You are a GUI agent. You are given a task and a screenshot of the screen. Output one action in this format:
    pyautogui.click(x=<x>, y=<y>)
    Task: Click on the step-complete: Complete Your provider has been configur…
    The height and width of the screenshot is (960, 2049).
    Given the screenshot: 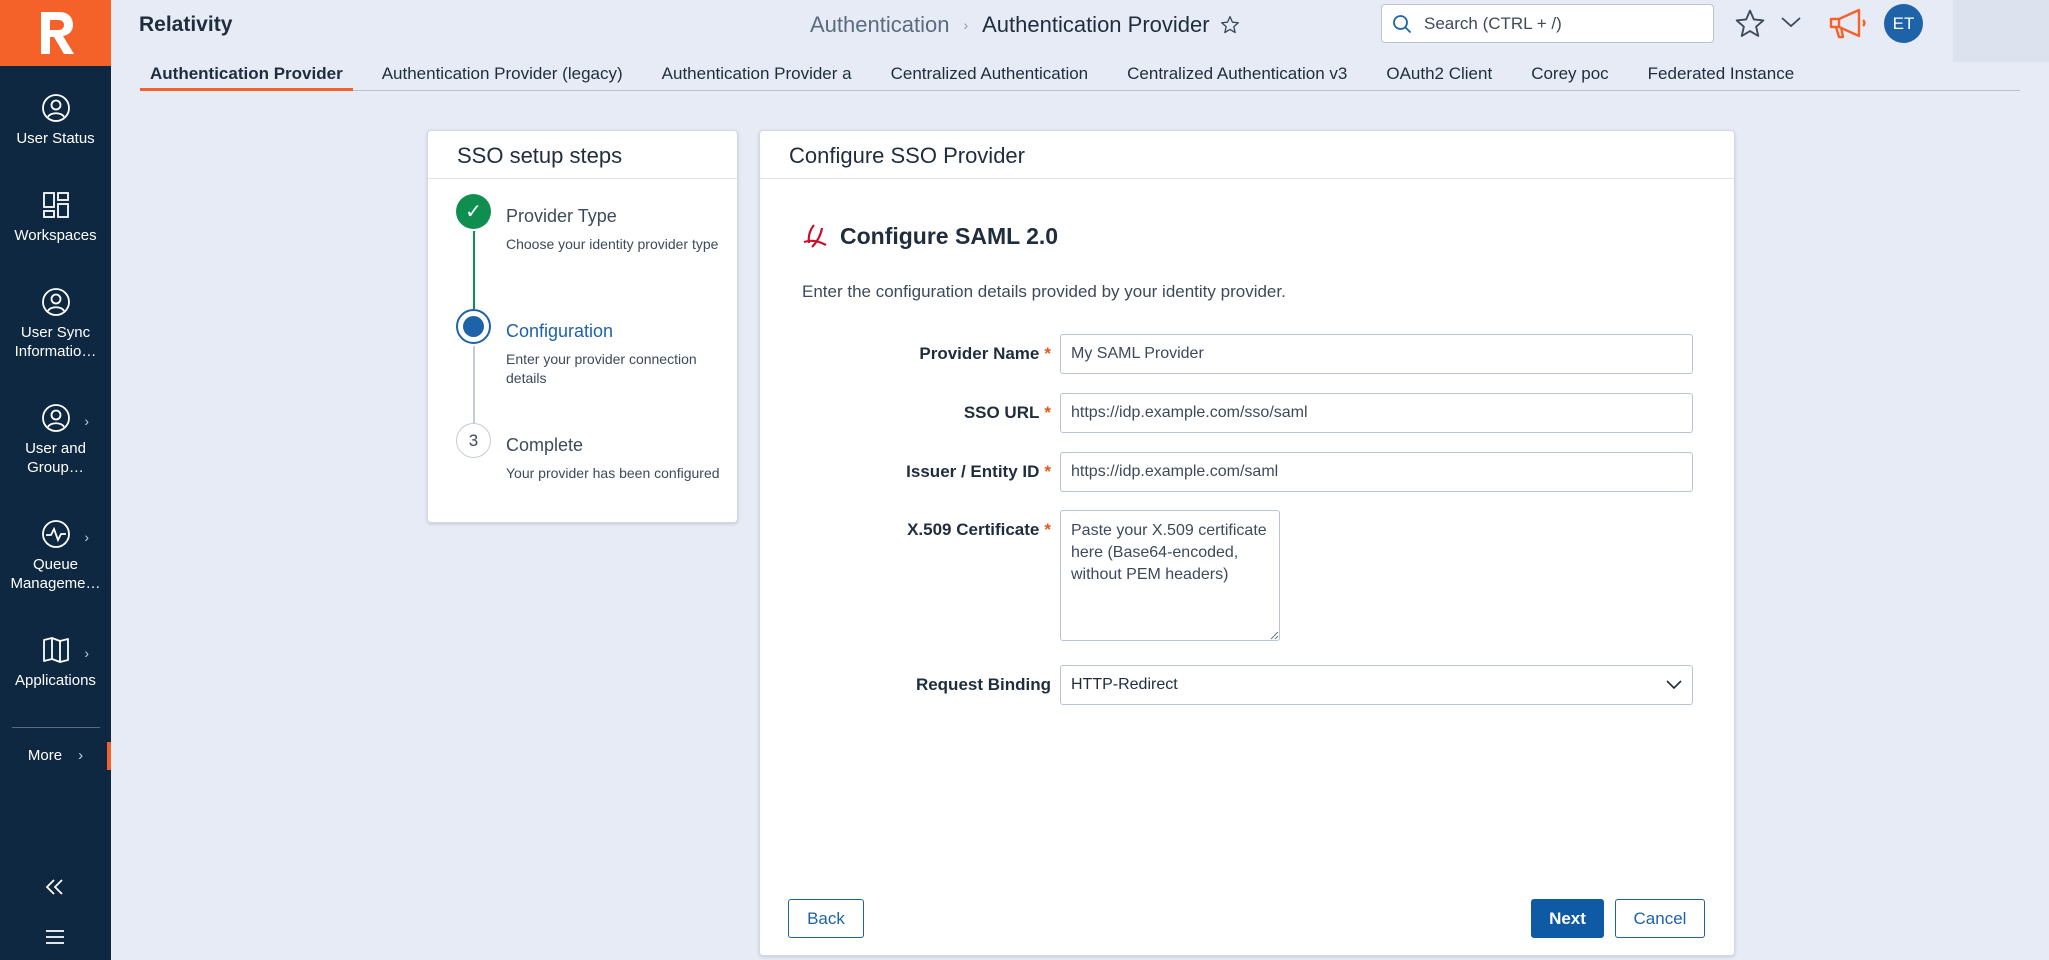 What is the action you would take?
    pyautogui.click(x=616, y=459)
    